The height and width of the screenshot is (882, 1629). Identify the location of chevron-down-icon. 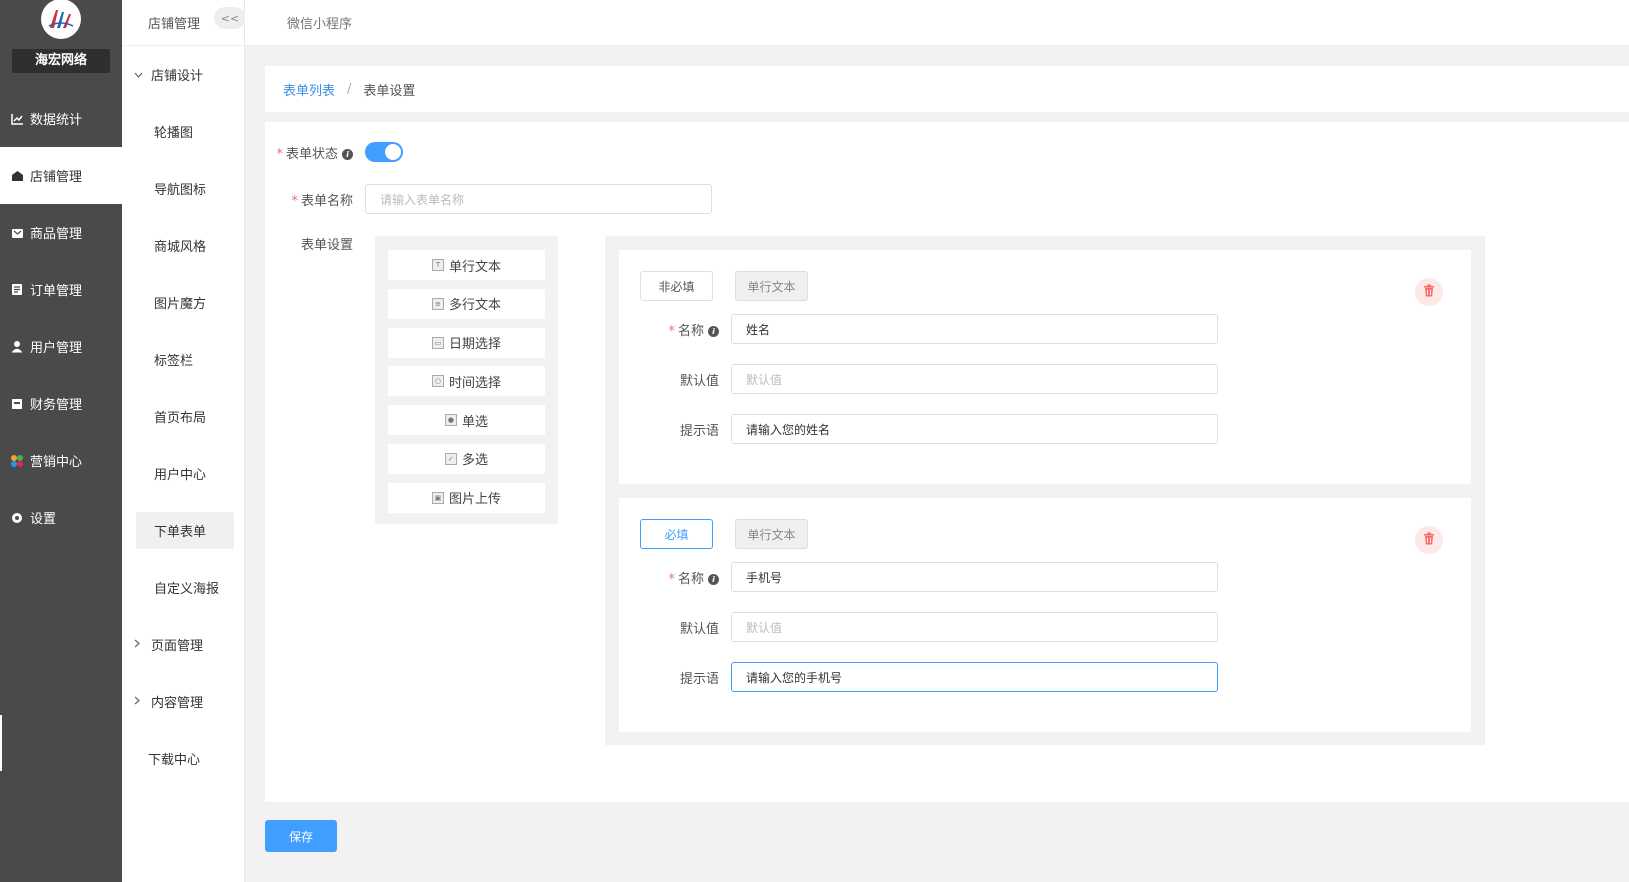
(140, 74).